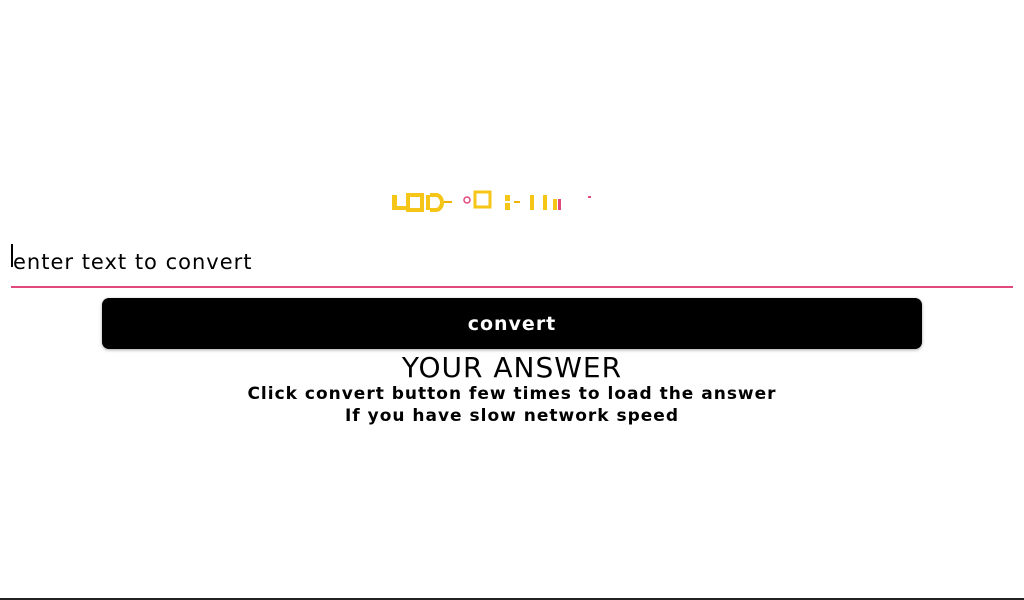 The width and height of the screenshot is (1024, 600). What do you see at coordinates (512, 367) in the screenshot?
I see `answer-title: YOUR ANSWER` at bounding box center [512, 367].